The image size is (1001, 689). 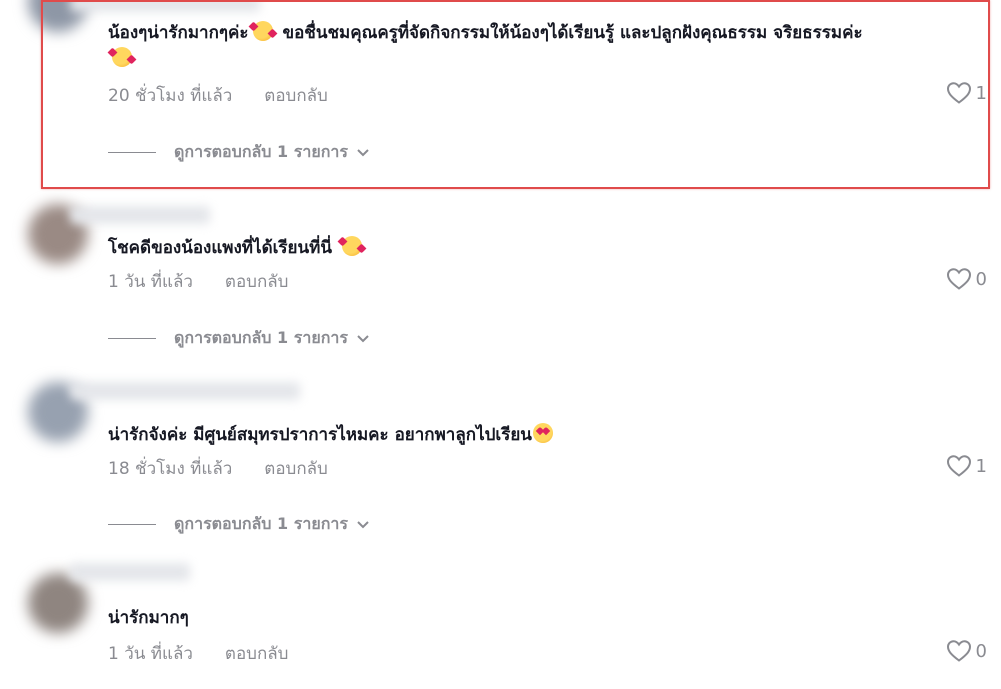 I want to click on comment-meta: 20 ชั่วโมง ที่แล้ว ตอบกลับ, so click(x=218, y=95).